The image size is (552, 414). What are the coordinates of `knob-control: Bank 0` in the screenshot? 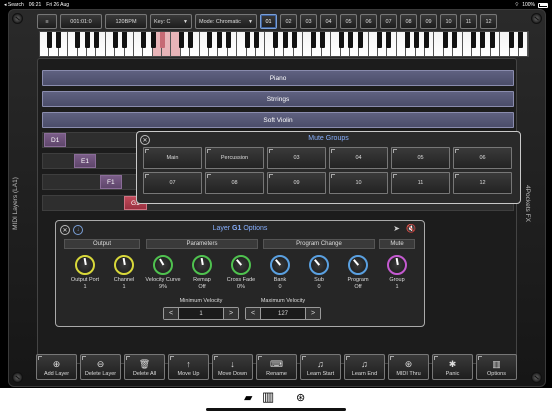 It's located at (280, 272).